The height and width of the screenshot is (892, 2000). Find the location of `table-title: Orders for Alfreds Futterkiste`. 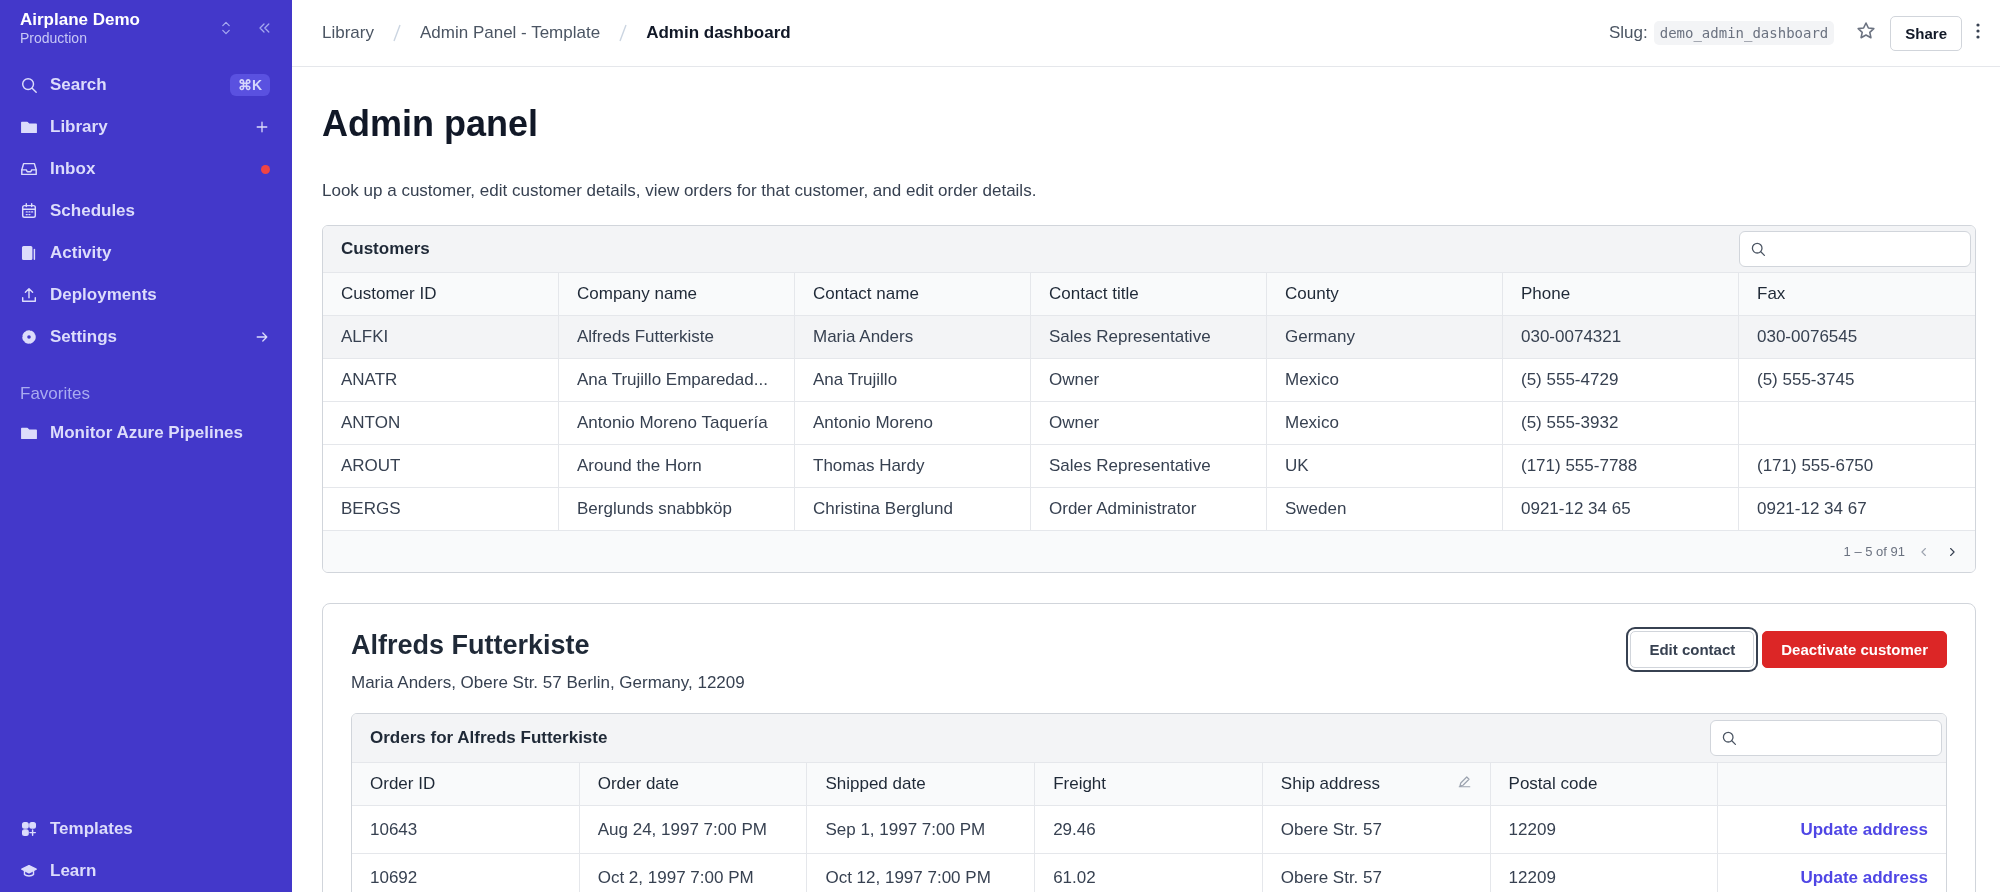

table-title: Orders for Alfreds Futterkiste is located at coordinates (489, 738).